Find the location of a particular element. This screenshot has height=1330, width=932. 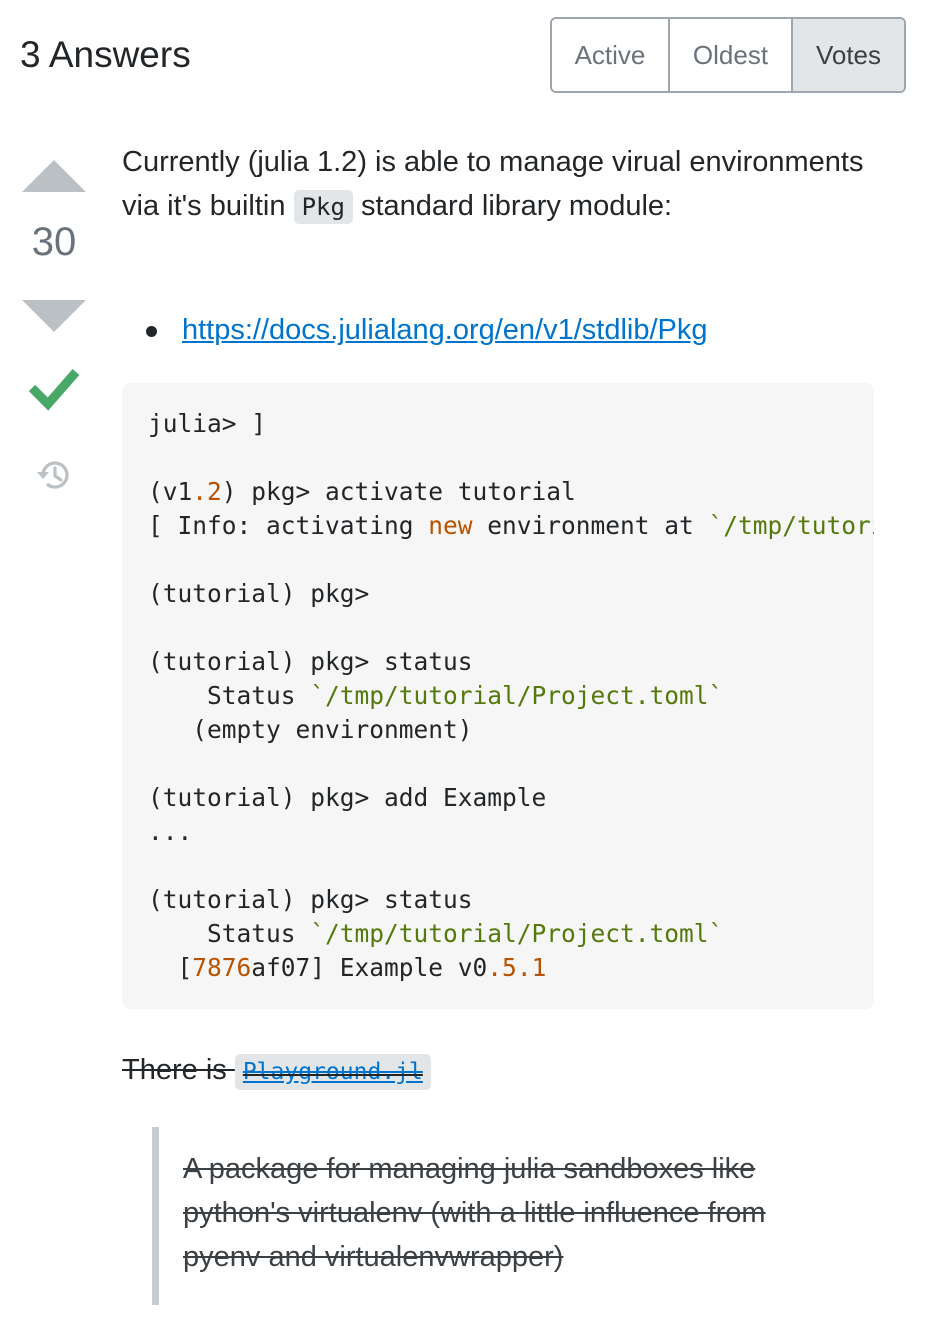

intro-text-end: standard library module: is located at coordinates (512, 206).